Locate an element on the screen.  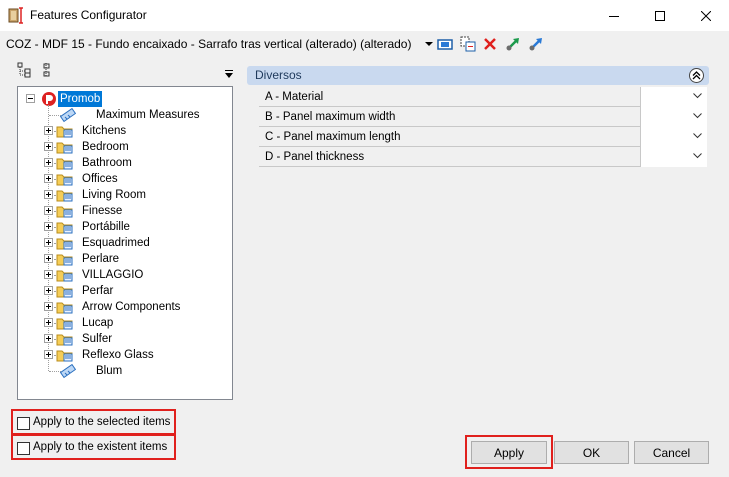
minimize-icon is located at coordinates (614, 16).